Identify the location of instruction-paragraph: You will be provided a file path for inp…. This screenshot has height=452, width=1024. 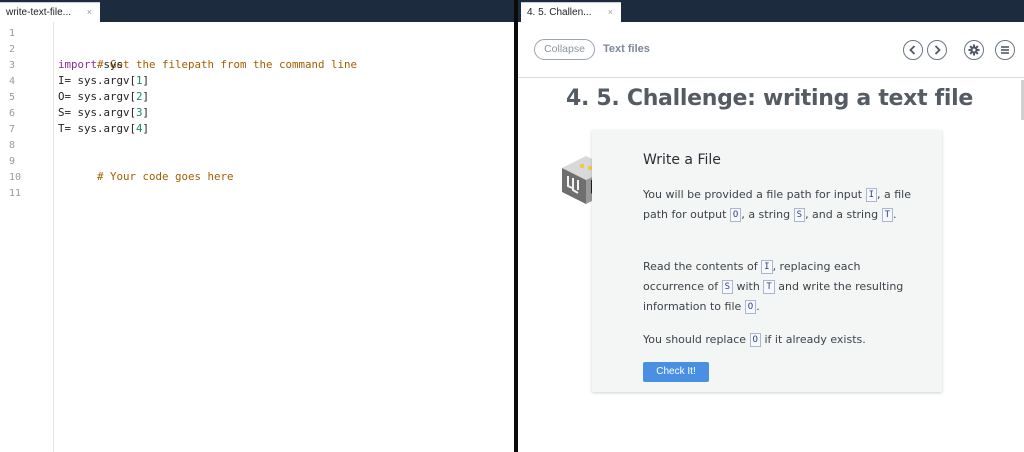
(783, 205).